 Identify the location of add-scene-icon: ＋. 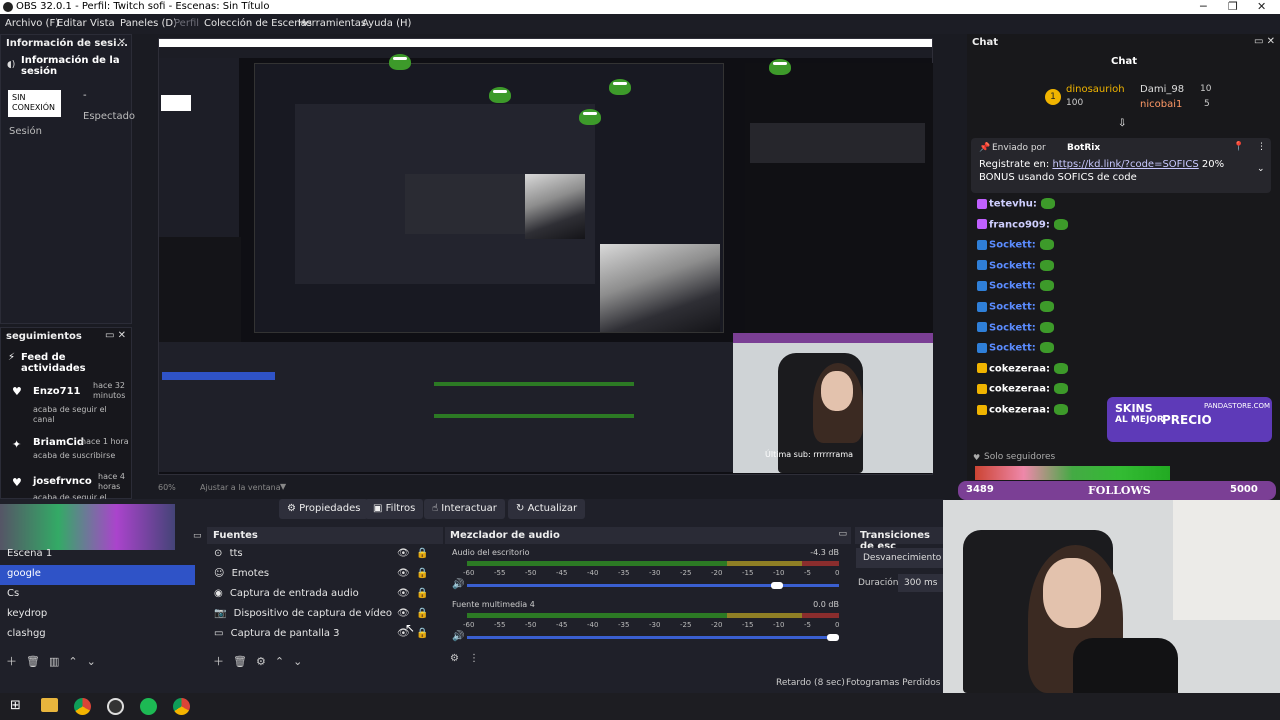
(16, 661).